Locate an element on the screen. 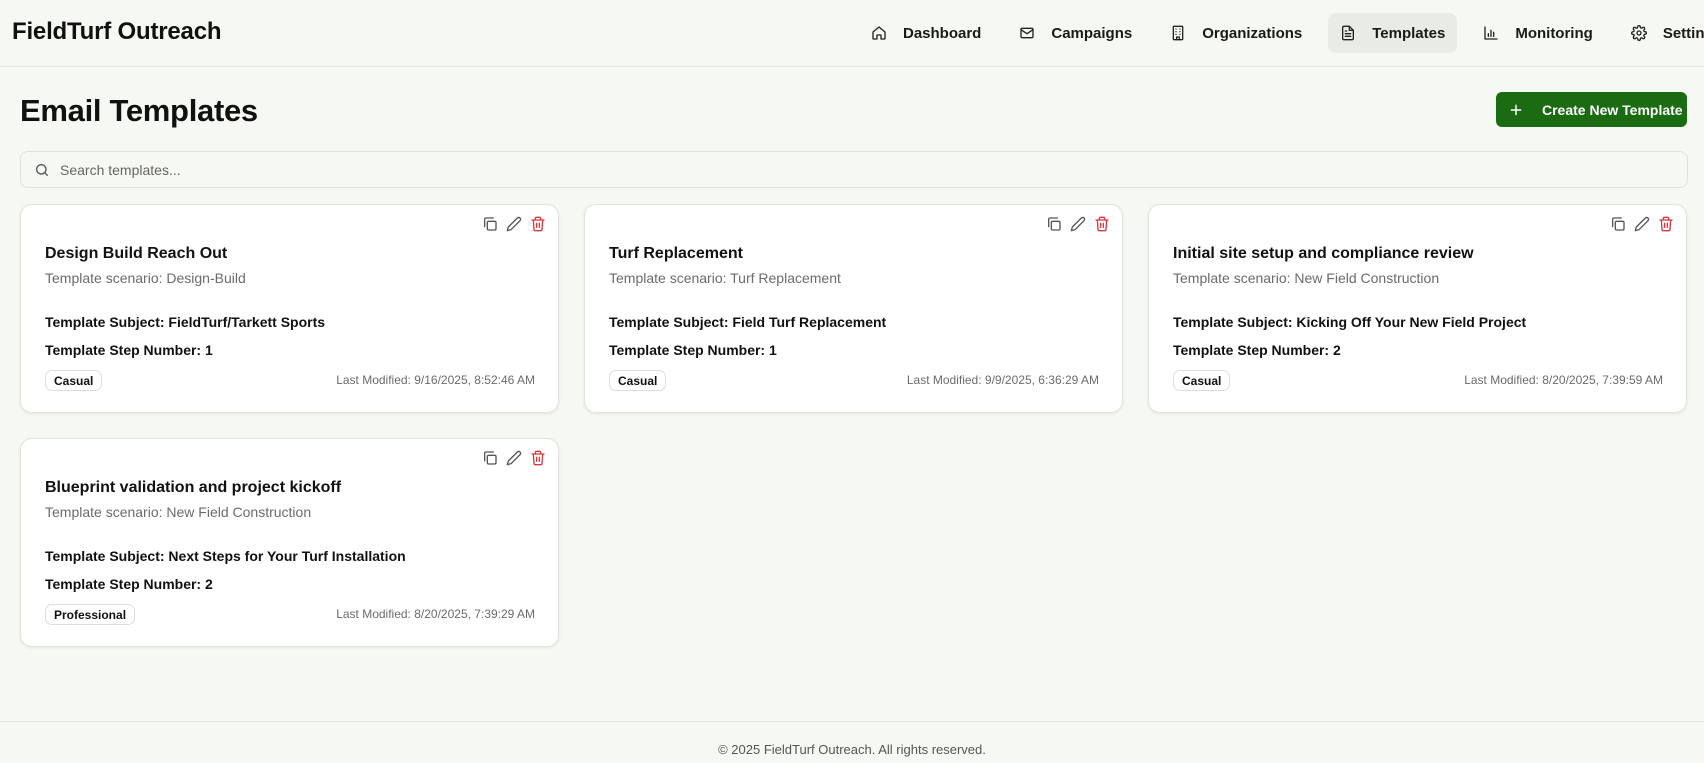 Image resolution: width=1704 pixels, height=763 pixels. nav-item-templates: Templates is located at coordinates (1393, 33).